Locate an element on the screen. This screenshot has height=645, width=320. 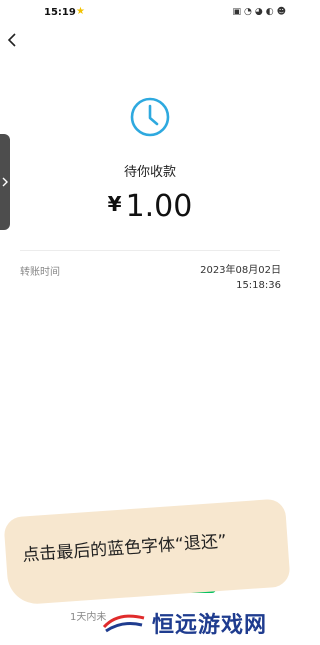
app-icon: ◐ is located at coordinates (269, 12).